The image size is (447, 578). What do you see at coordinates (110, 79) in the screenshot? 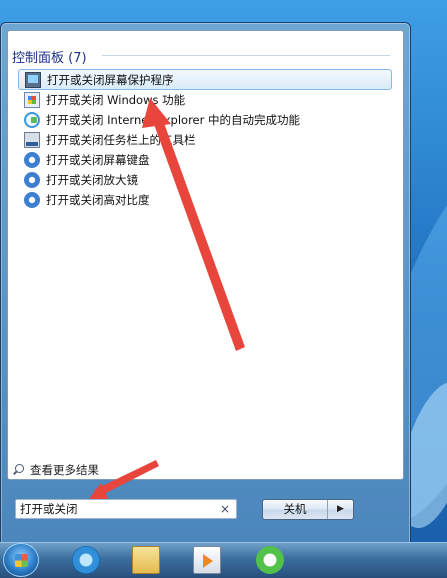
I see `result-item-label: 打开或关闭屏幕保护程序` at bounding box center [110, 79].